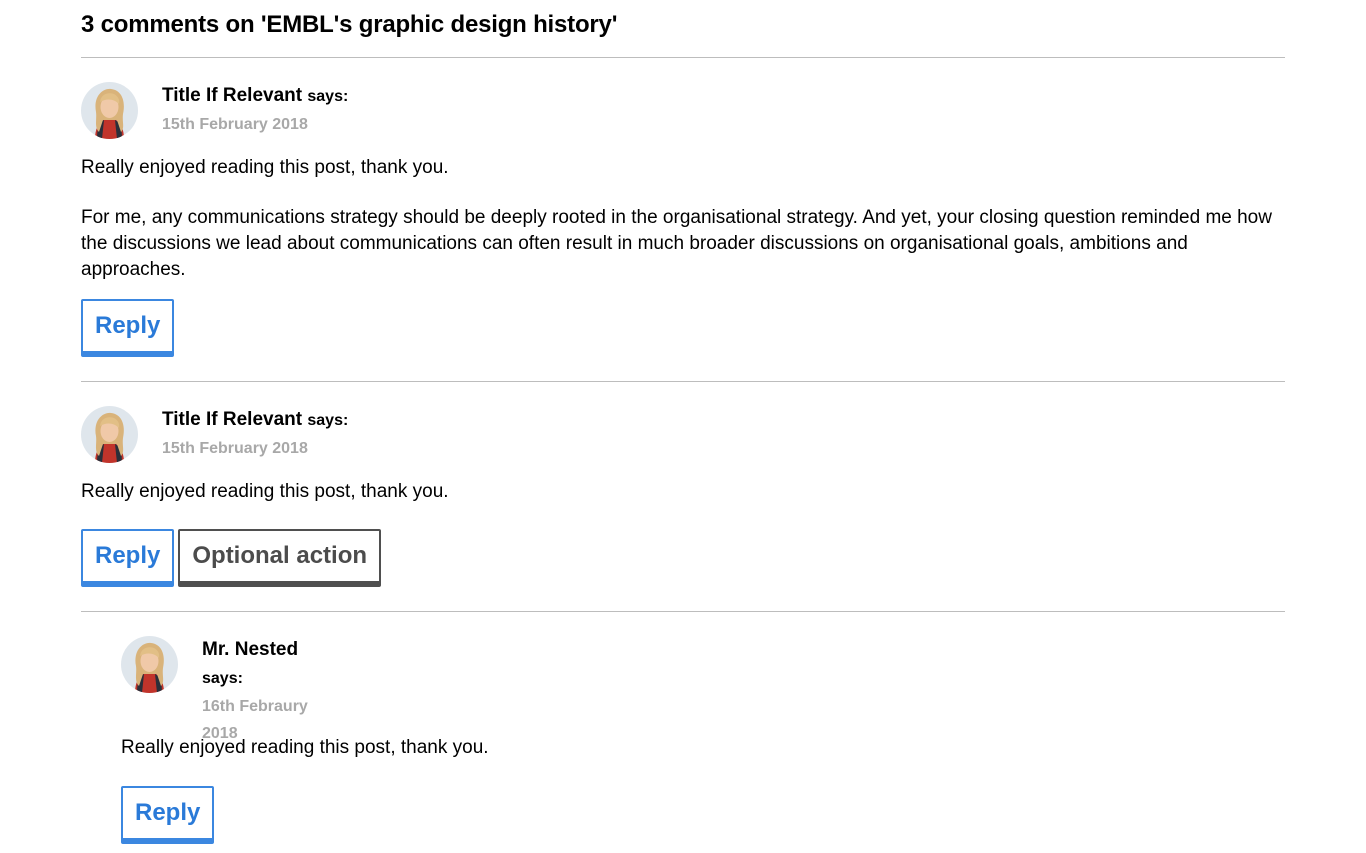  I want to click on comment-author: Mr. Nested, so click(250, 649).